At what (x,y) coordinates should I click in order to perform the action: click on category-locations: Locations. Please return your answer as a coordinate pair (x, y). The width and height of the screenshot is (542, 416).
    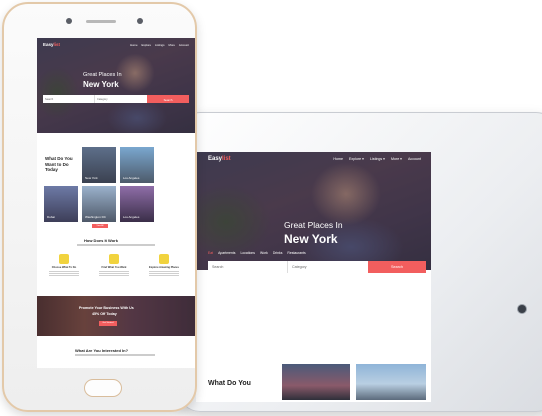
    Looking at the image, I should click on (247, 253).